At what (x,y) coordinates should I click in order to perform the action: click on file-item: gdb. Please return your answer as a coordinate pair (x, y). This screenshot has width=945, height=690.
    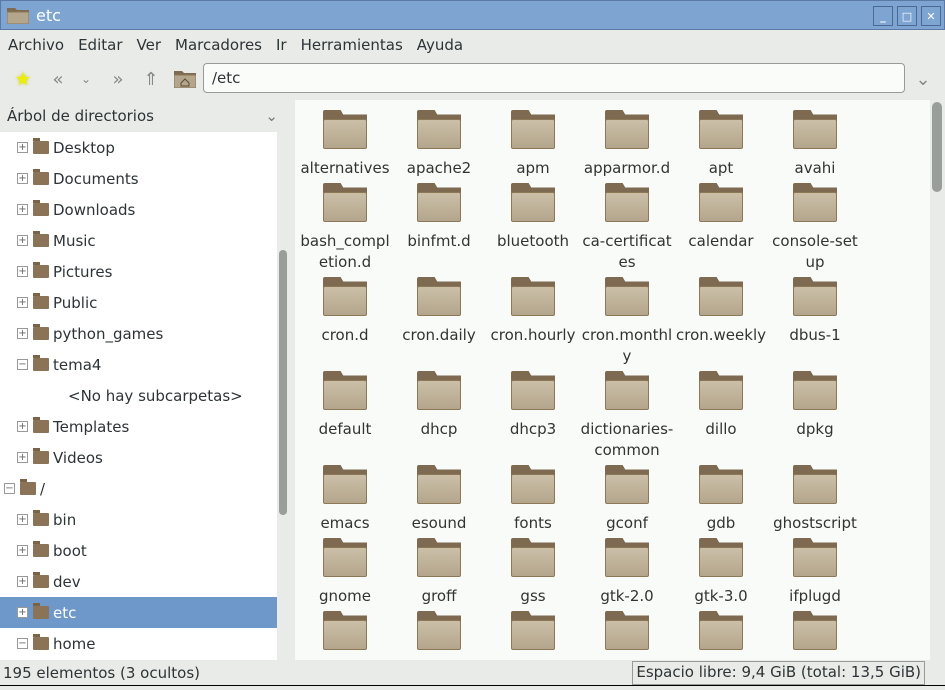
    Looking at the image, I should click on (721, 498).